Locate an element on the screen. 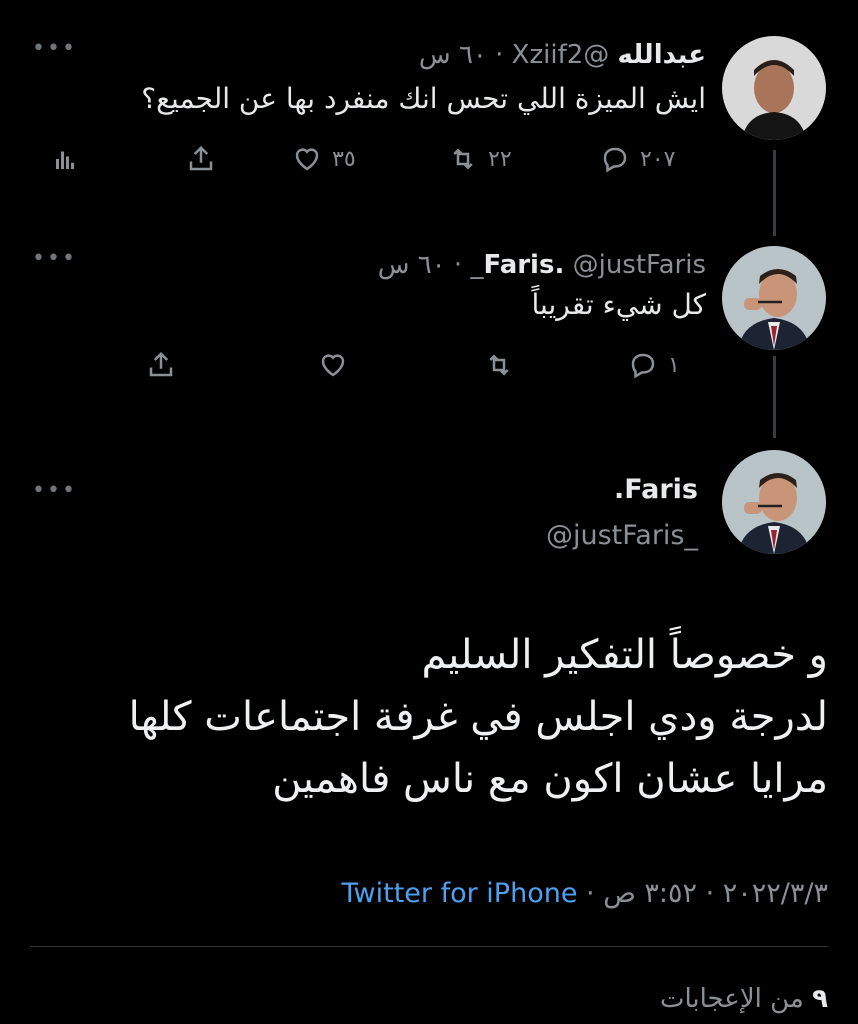 The image size is (858, 1024). analytics-button is located at coordinates (65, 159).